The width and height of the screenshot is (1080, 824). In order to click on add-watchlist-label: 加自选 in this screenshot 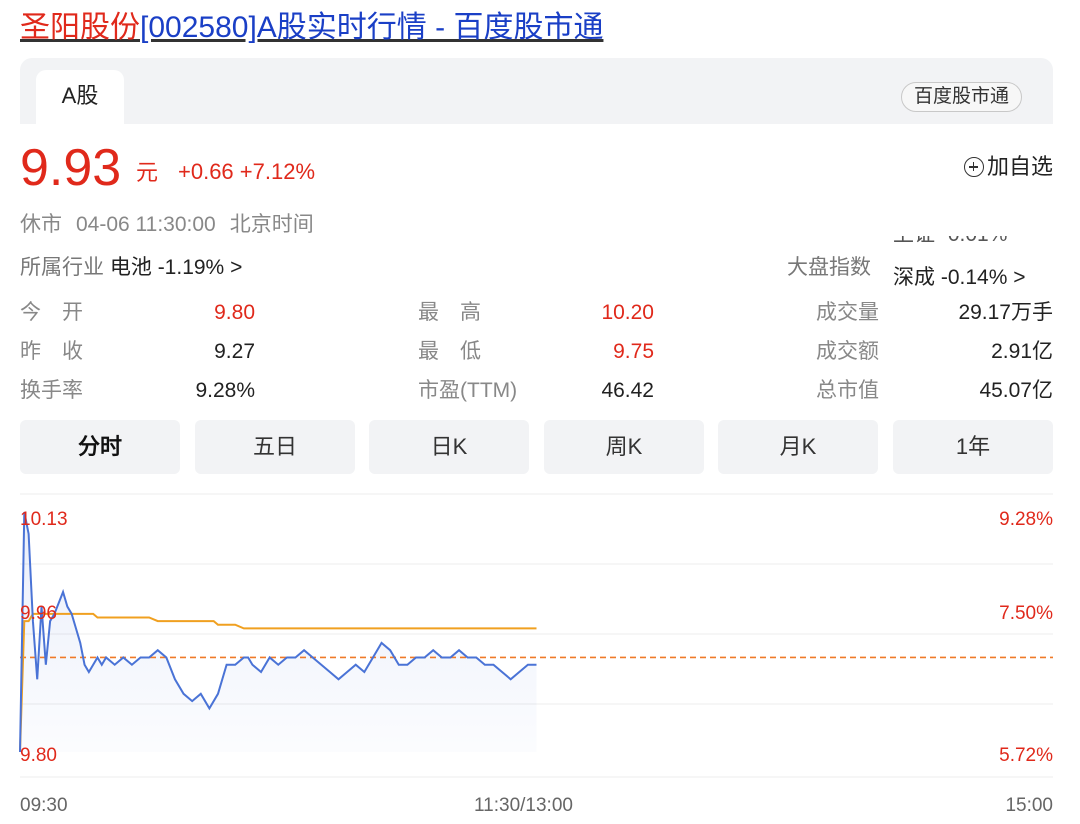, I will do `click(1019, 166)`.